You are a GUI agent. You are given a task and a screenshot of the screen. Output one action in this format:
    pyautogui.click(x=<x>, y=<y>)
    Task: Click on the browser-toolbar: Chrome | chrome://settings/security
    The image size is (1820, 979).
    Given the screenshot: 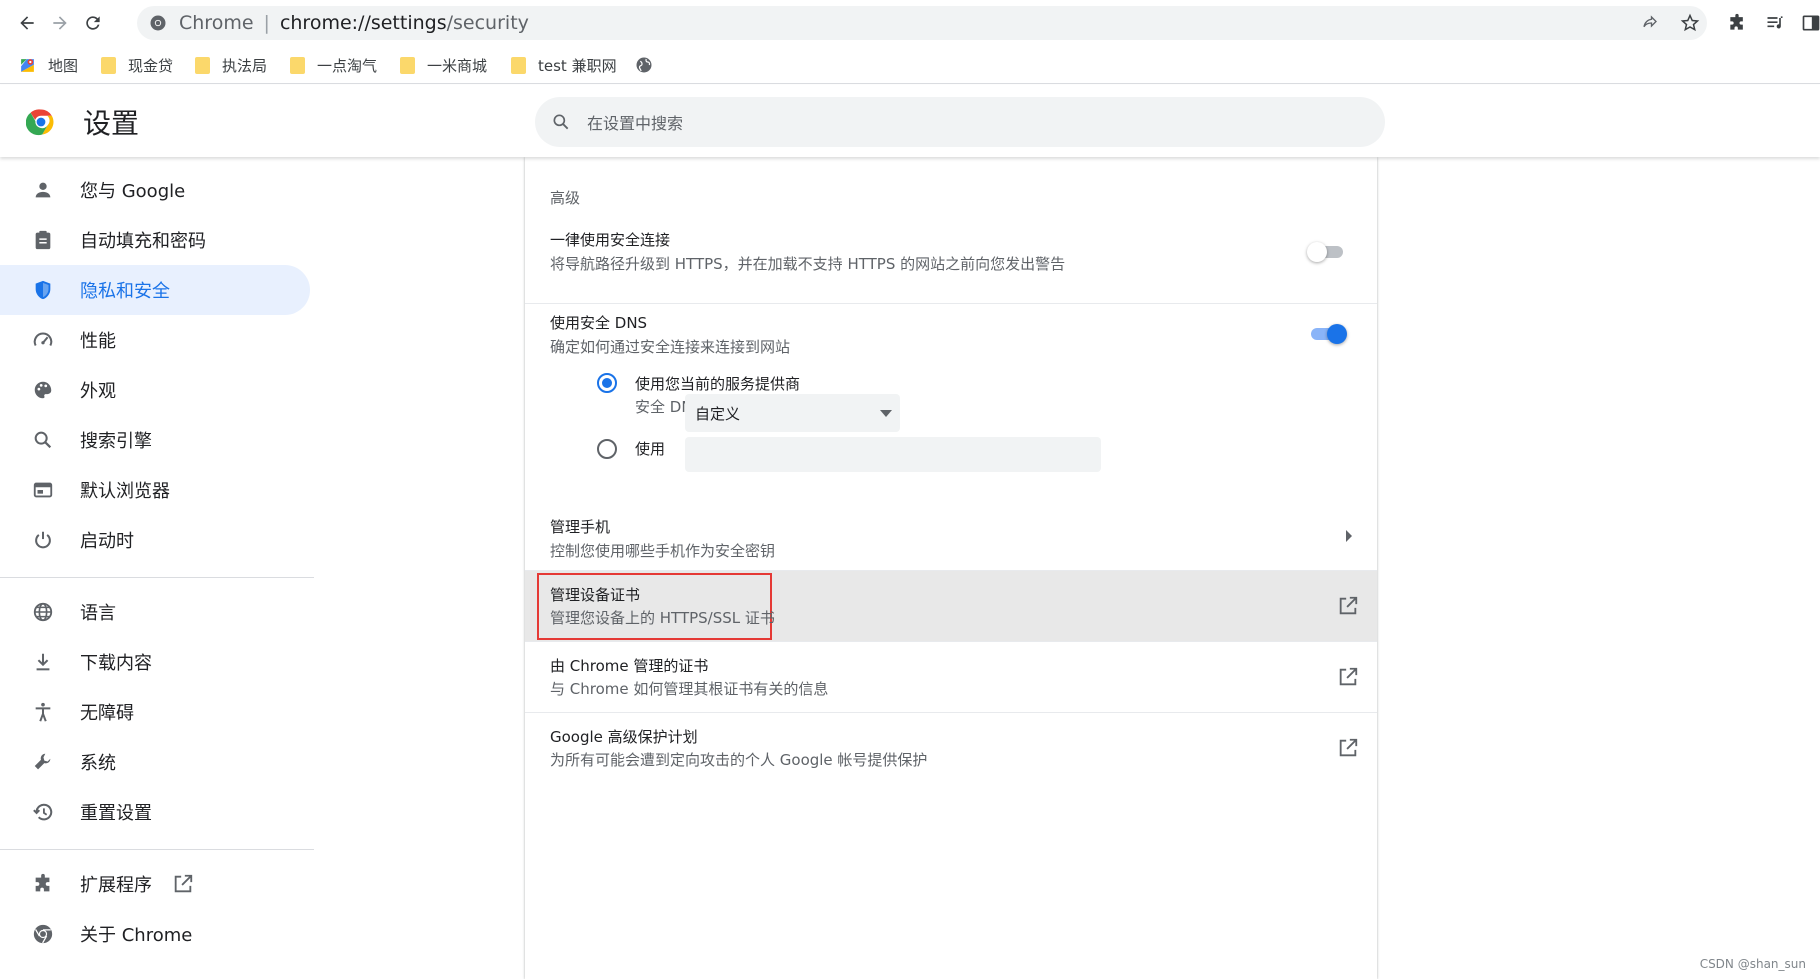 What is the action you would take?
    pyautogui.click(x=910, y=23)
    